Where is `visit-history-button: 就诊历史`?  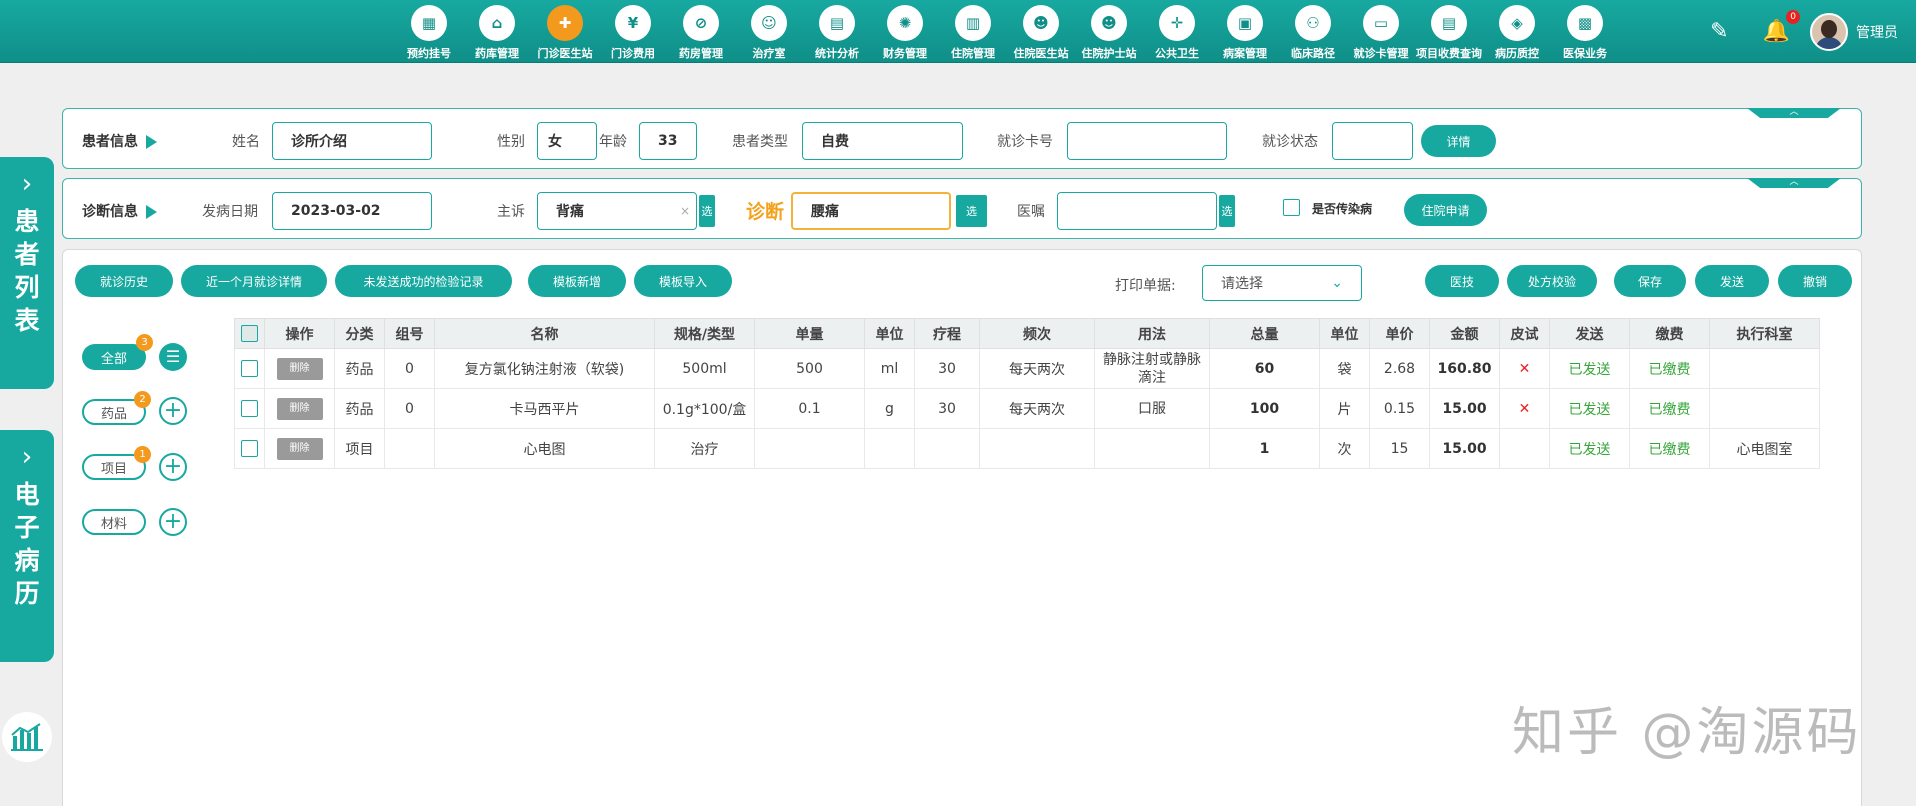 visit-history-button: 就诊历史 is located at coordinates (124, 281).